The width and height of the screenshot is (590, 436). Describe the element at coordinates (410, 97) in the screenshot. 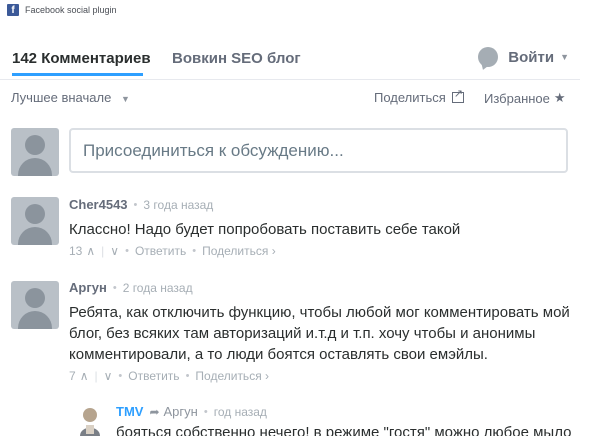

I see `share-label: Поделиться` at that location.